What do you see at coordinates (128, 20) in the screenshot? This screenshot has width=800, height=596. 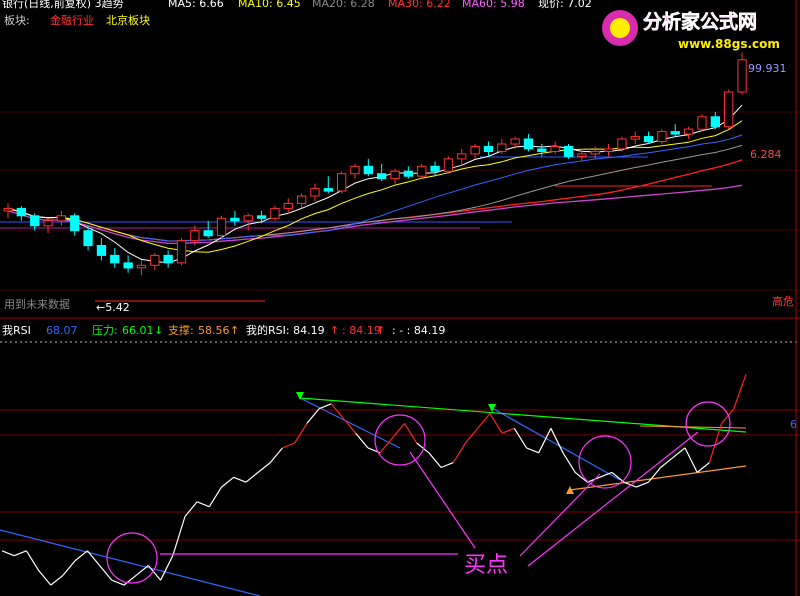 I see `sector-region: 北京板块` at bounding box center [128, 20].